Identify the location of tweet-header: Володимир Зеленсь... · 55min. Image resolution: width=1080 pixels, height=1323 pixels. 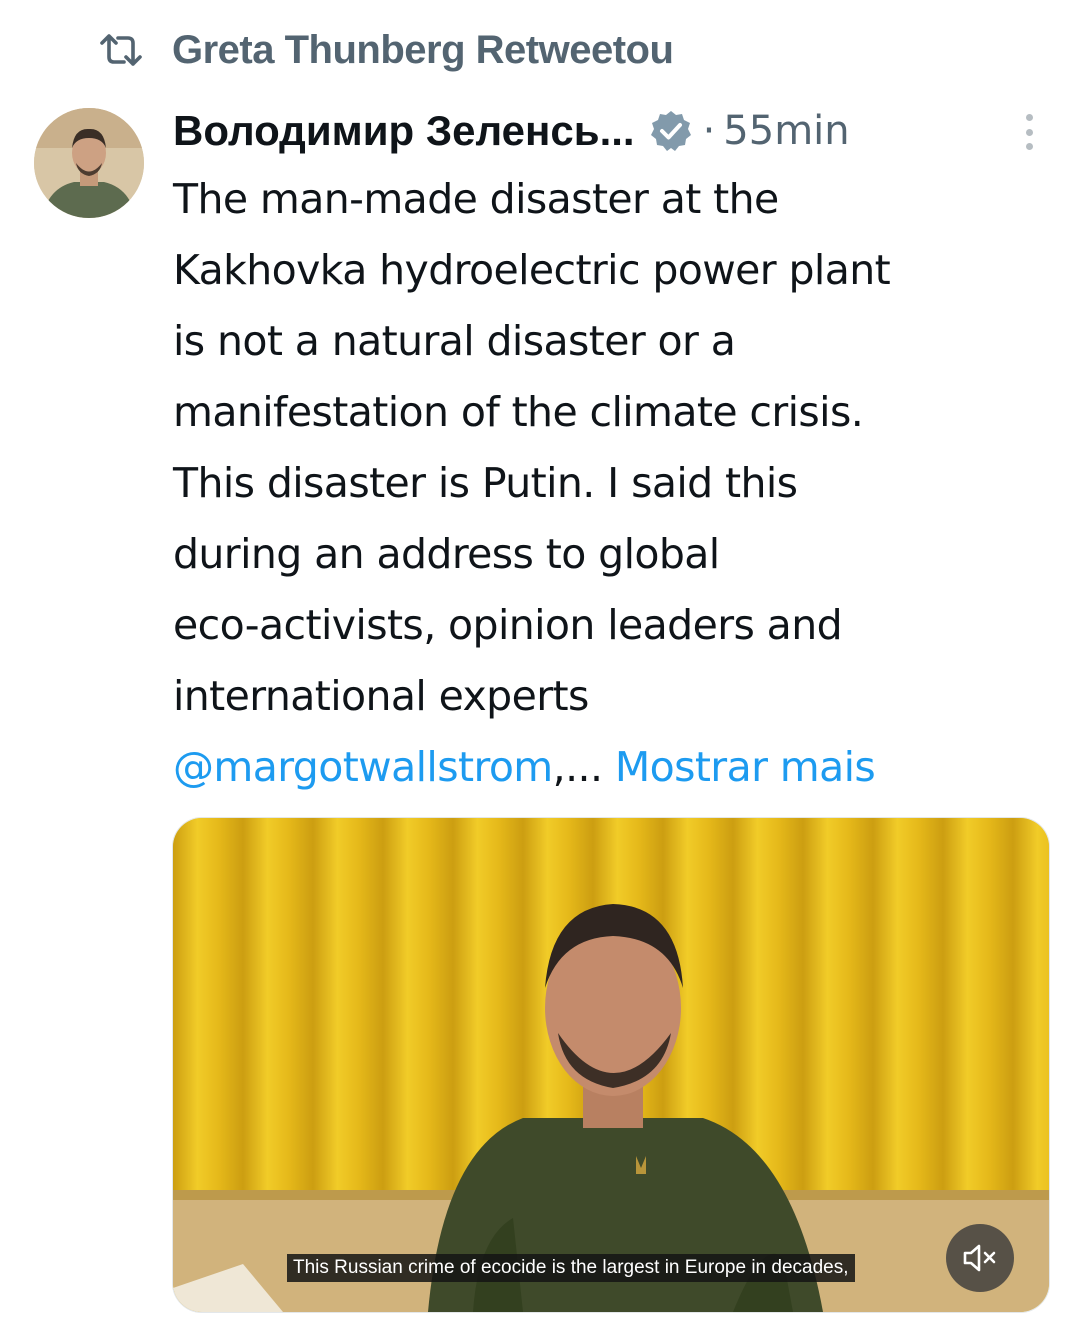
(613, 131).